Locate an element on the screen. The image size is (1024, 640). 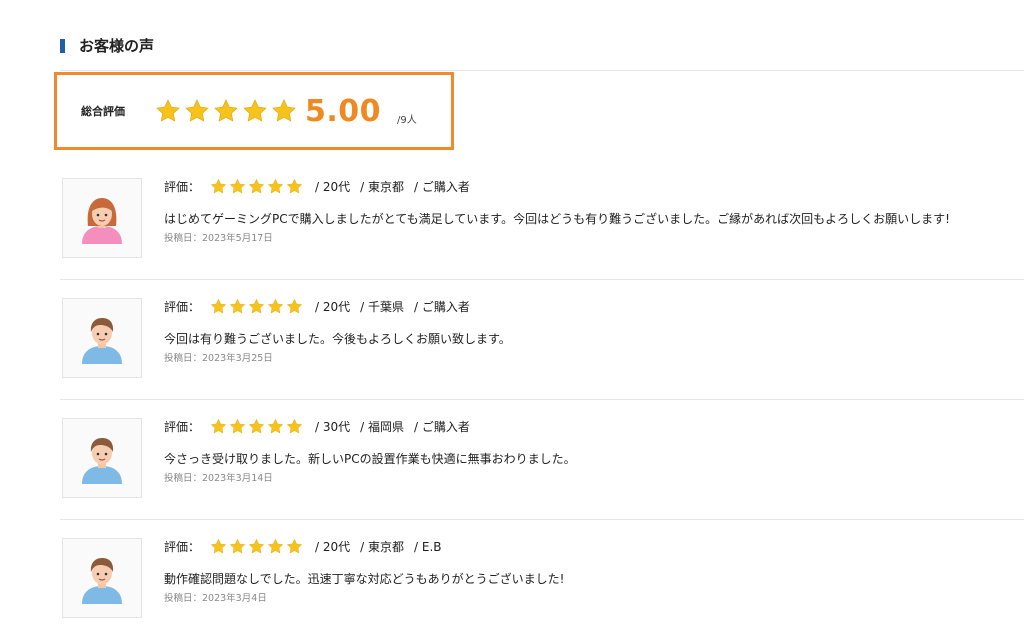
overall-rating-stars is located at coordinates (226, 111).